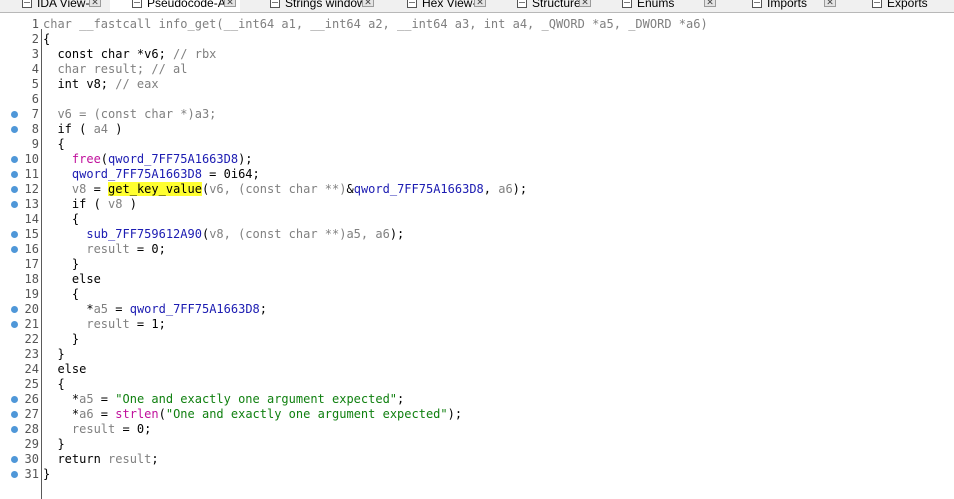 This screenshot has height=499, width=954. I want to click on code-line: 2{, so click(477, 39).